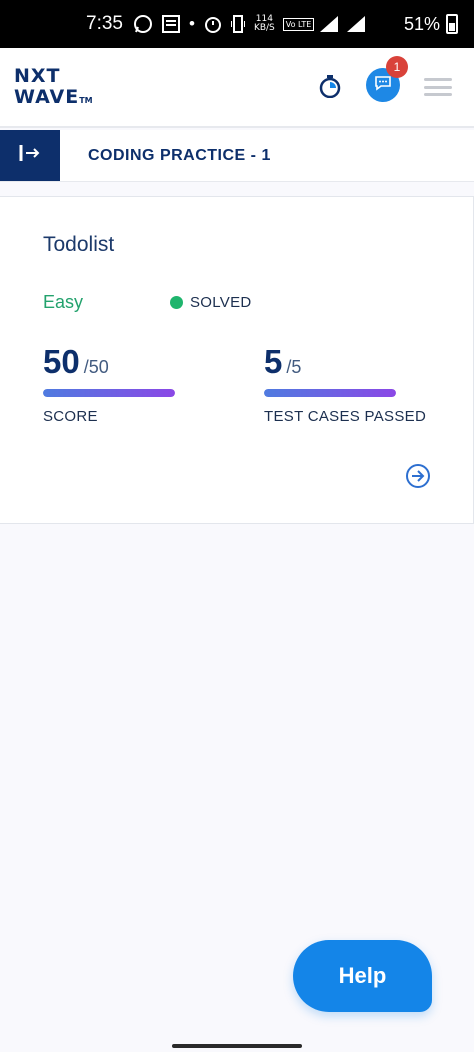 This screenshot has height=1052, width=474. Describe the element at coordinates (397, 67) in the screenshot. I see `notification-badge: 1` at that location.